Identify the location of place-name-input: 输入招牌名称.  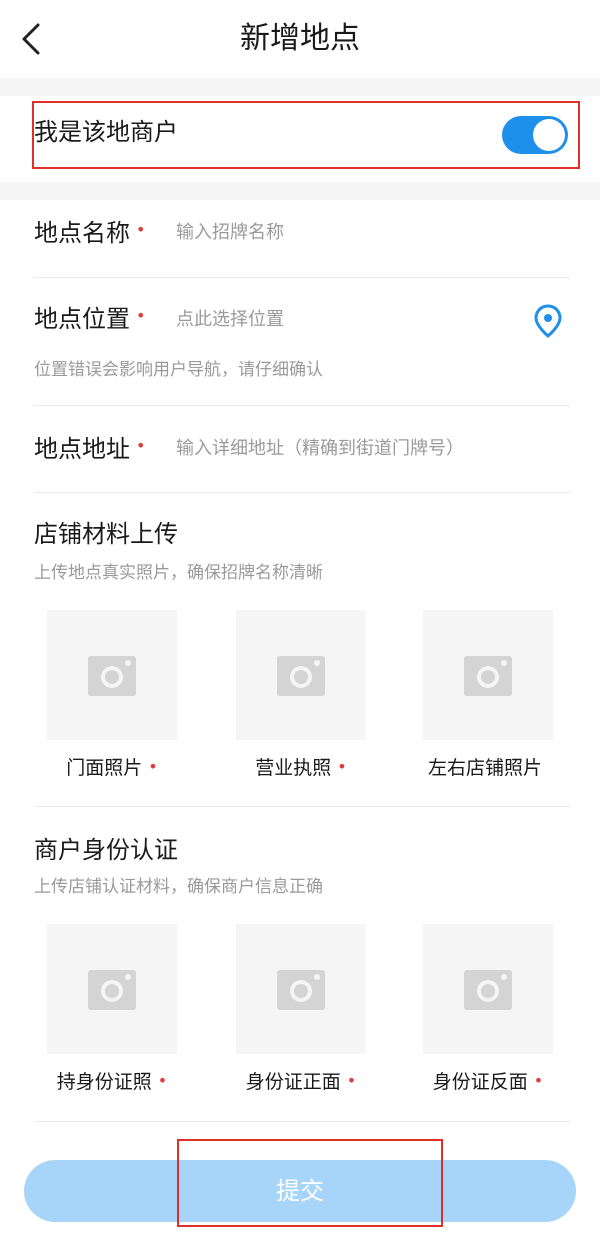
(230, 233).